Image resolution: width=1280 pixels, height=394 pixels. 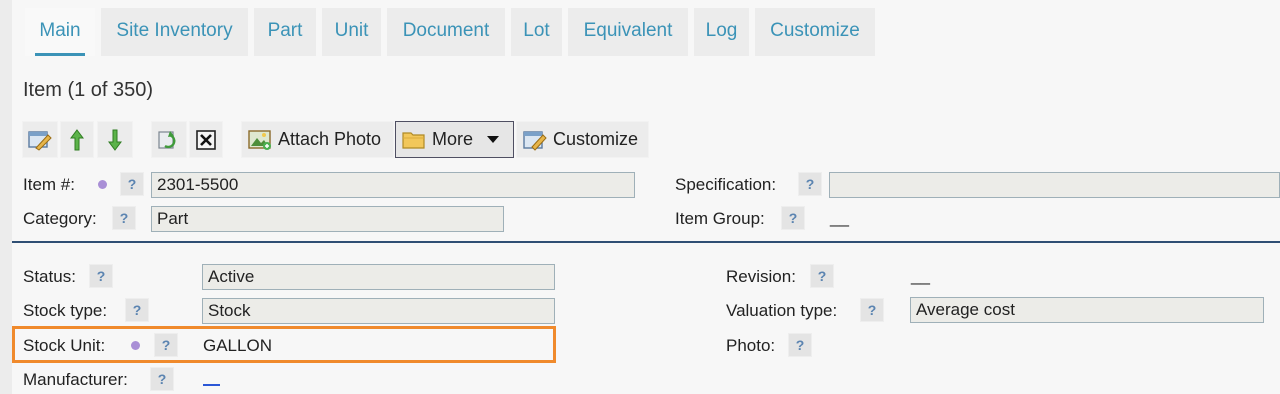 I want to click on stock-type-label: Stock type:, so click(x=65, y=310).